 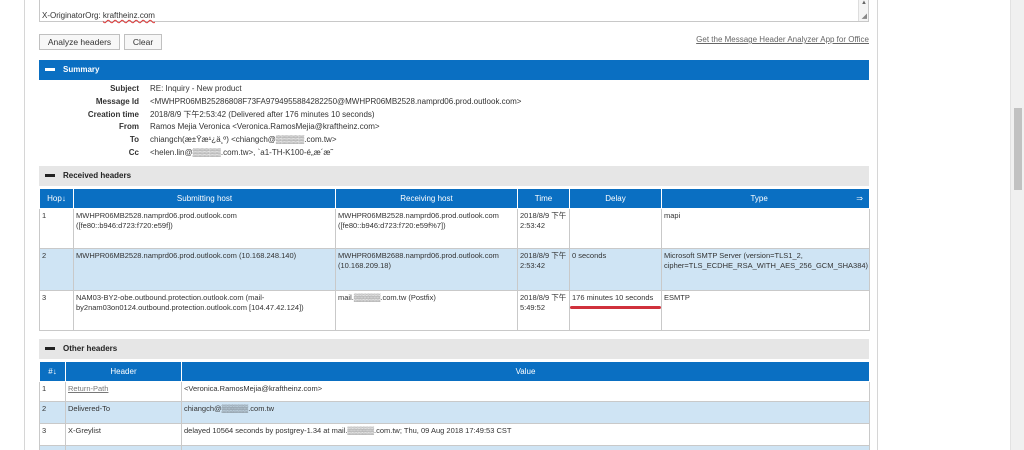 What do you see at coordinates (143, 42) in the screenshot?
I see `clear-button: Clear` at bounding box center [143, 42].